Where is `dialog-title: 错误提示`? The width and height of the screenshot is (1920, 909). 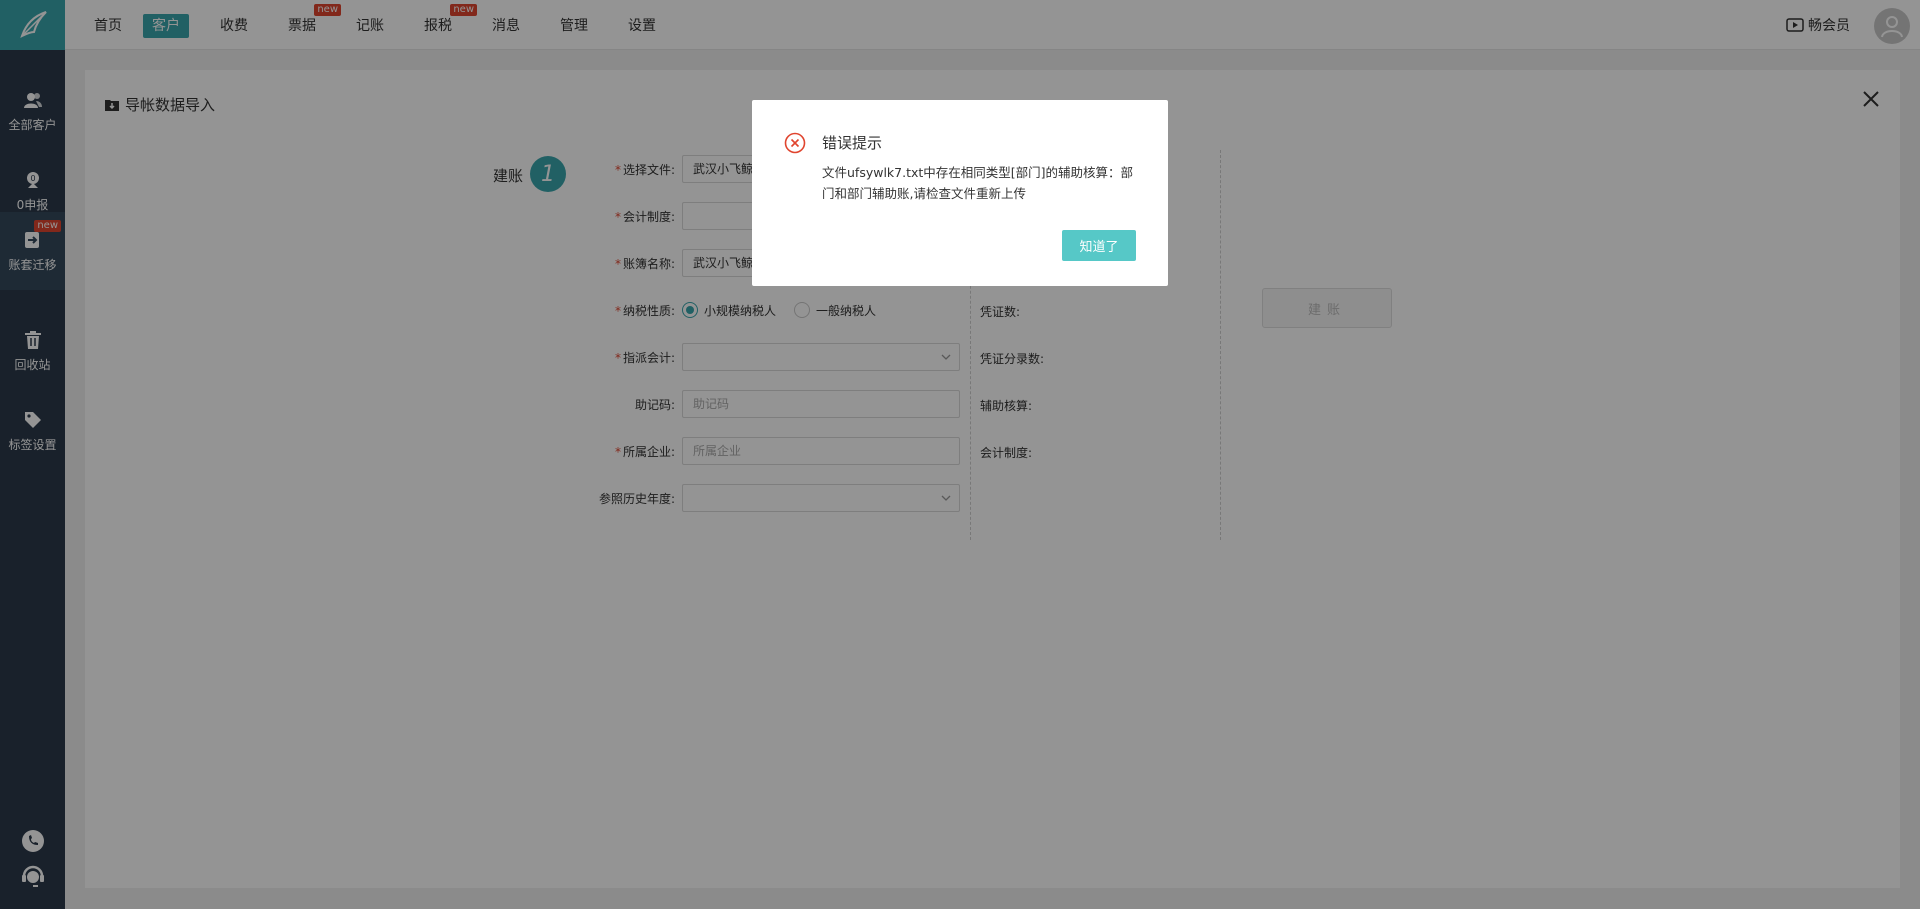
dialog-title: 错误提示 is located at coordinates (852, 143).